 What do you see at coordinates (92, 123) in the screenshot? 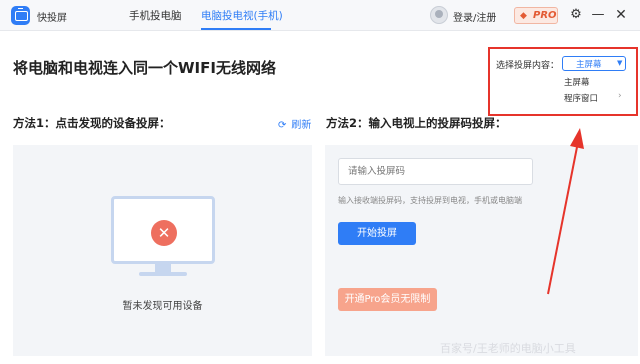
I see `method1-title: 方法1：点击发现的设备投屏：` at bounding box center [92, 123].